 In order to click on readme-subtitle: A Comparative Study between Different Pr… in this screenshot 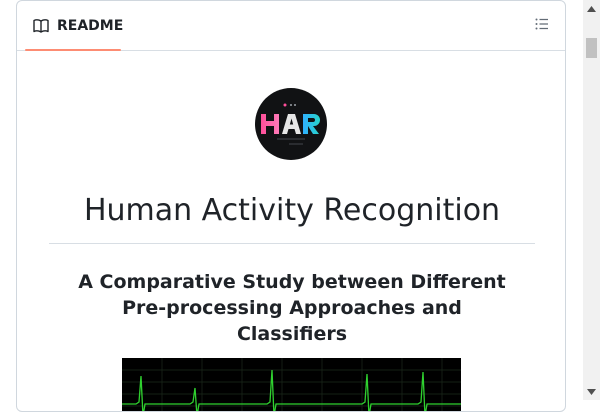, I will do `click(292, 308)`.